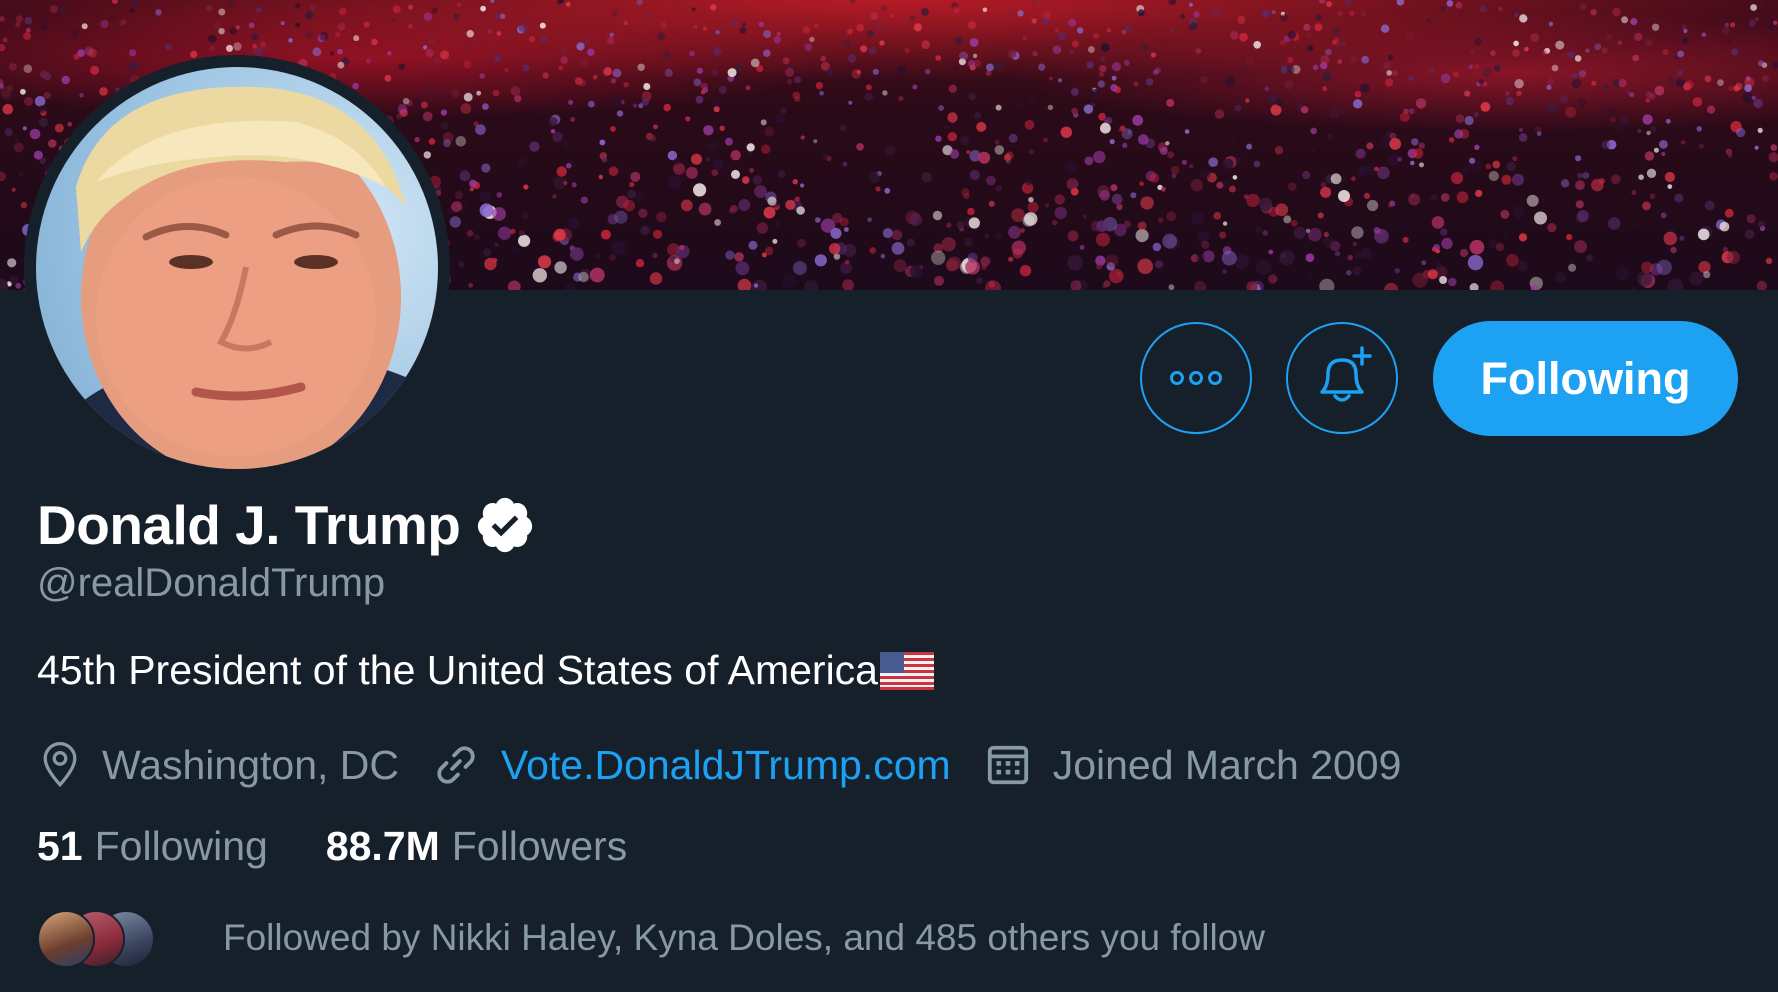 This screenshot has width=1778, height=992. Describe the element at coordinates (249, 525) in the screenshot. I see `display-name: Donald J. Trump` at that location.